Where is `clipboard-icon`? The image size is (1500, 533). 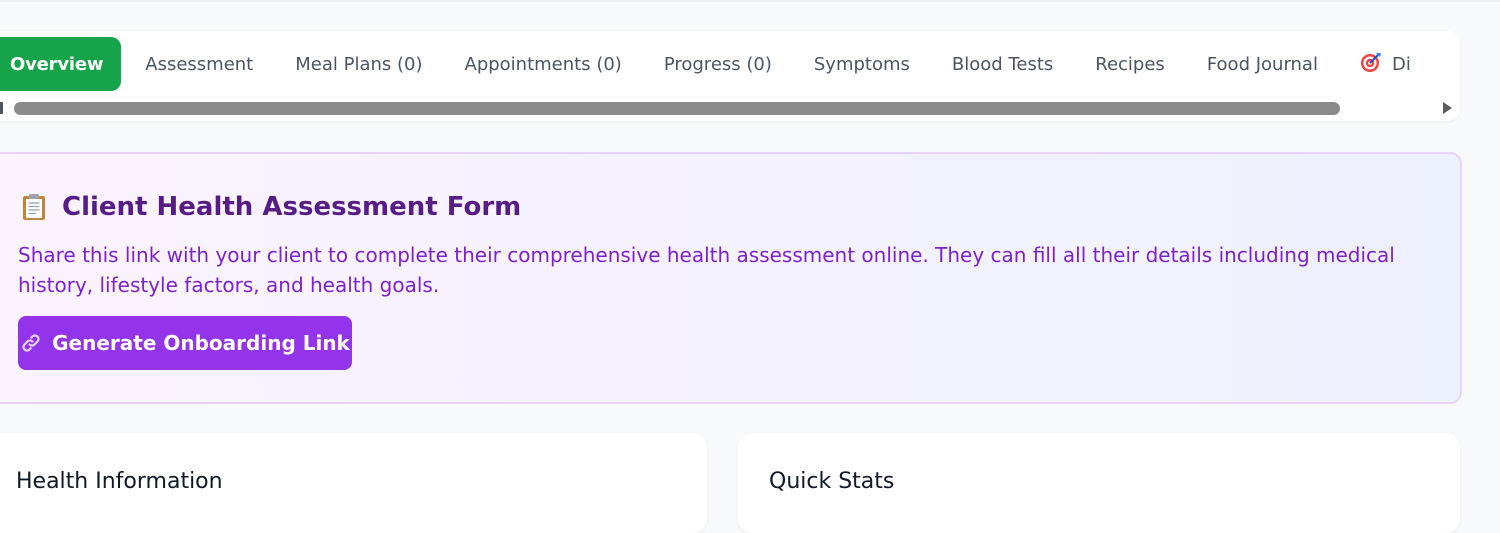 clipboard-icon is located at coordinates (34, 207).